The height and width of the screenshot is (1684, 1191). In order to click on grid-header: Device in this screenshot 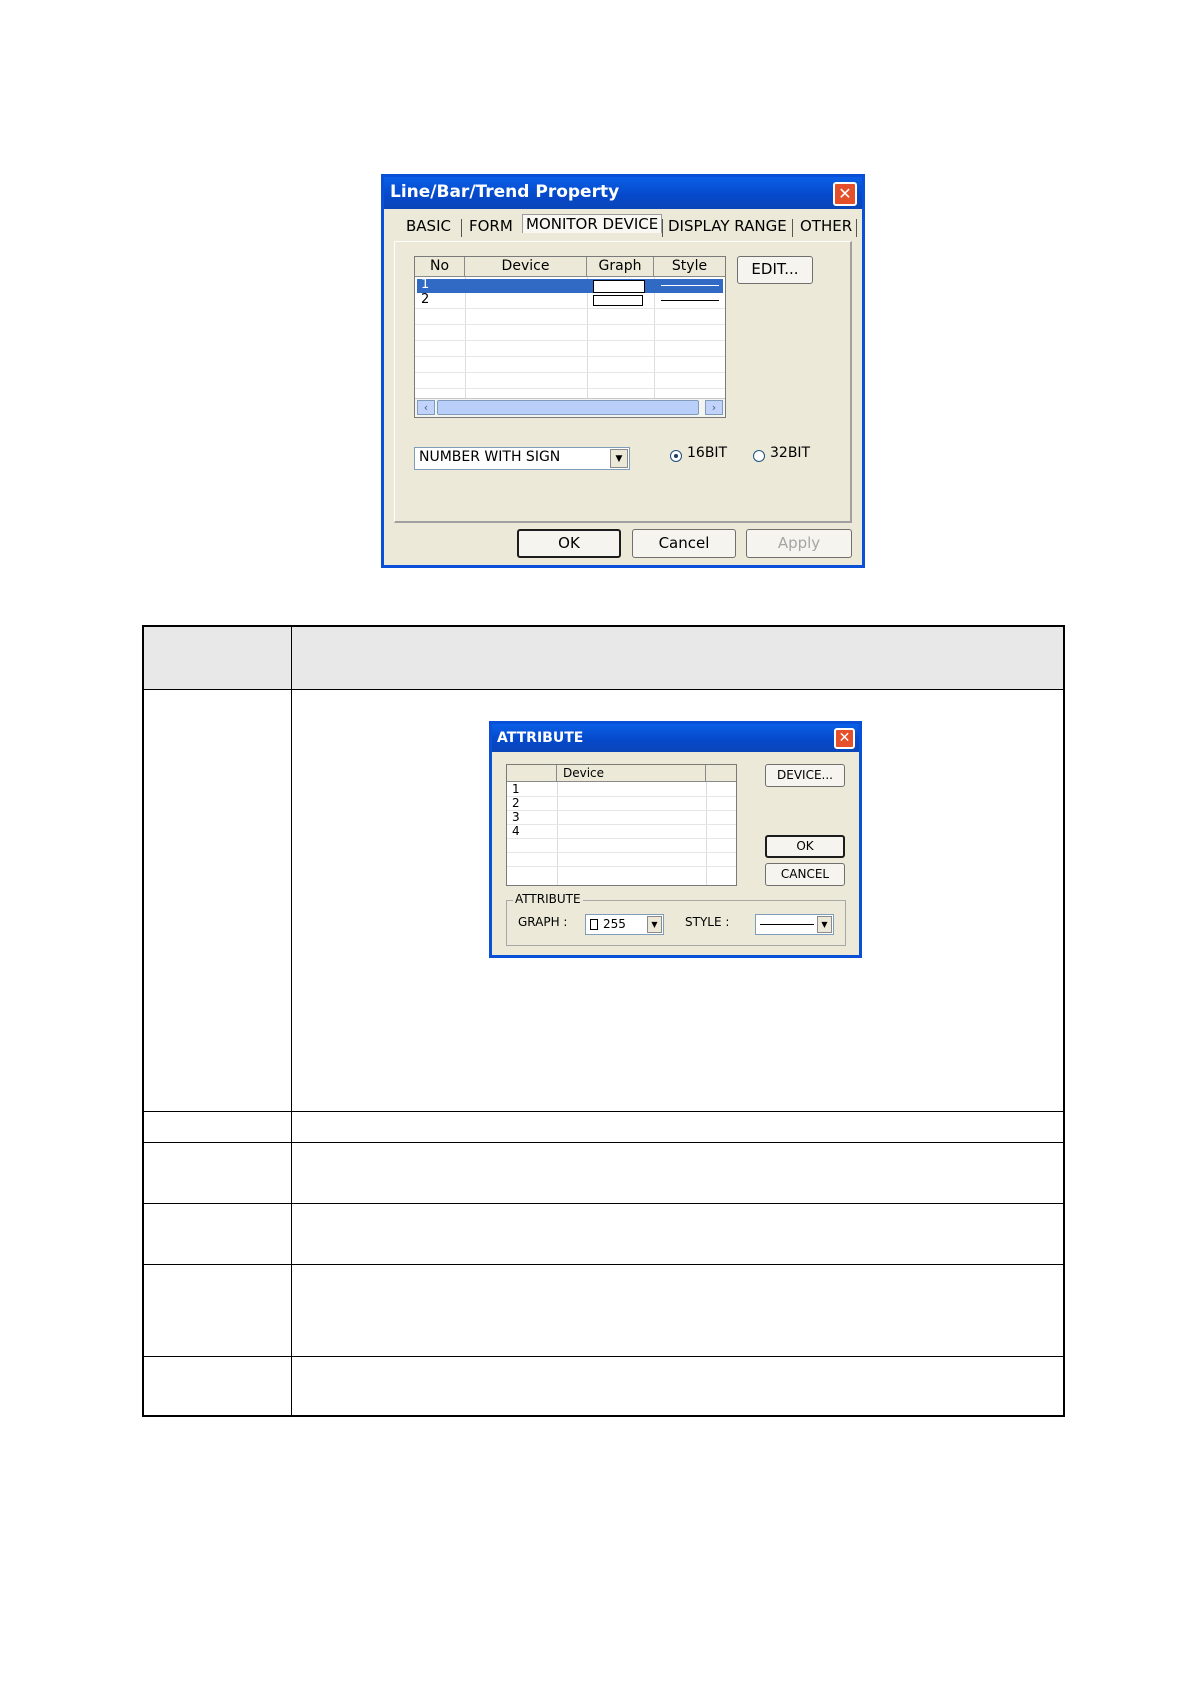, I will do `click(621, 773)`.